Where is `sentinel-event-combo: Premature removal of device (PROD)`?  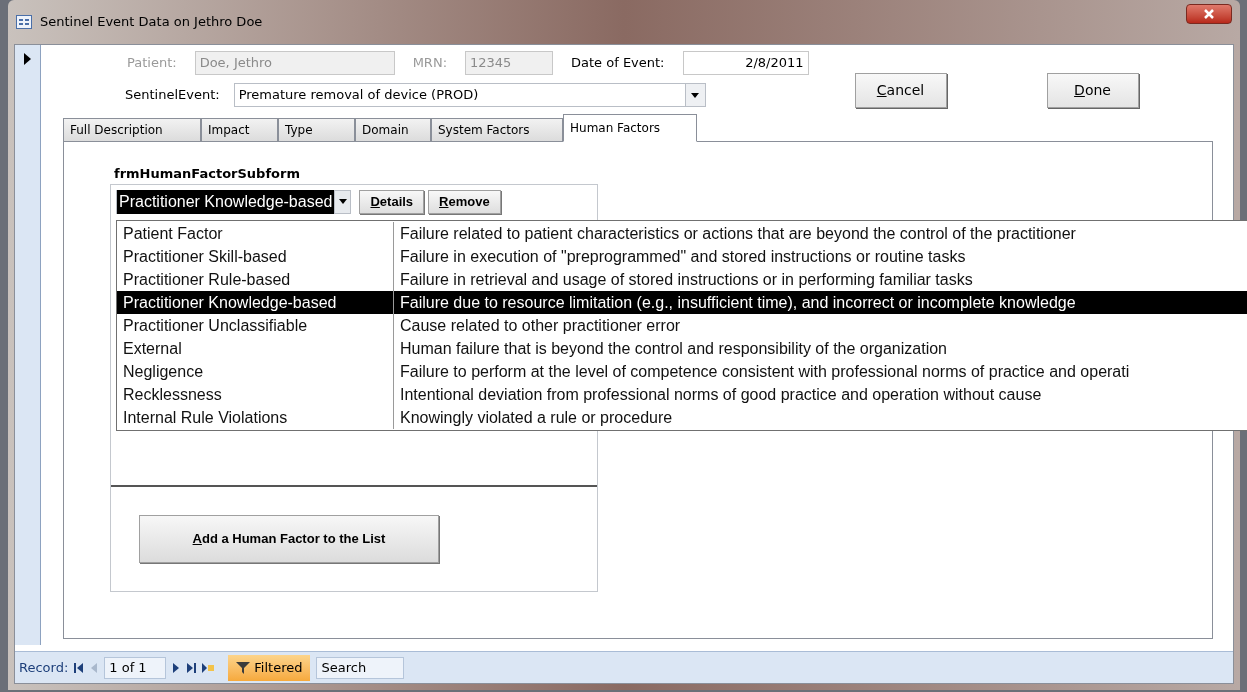
sentinel-event-combo: Premature removal of device (PROD) is located at coordinates (469, 95).